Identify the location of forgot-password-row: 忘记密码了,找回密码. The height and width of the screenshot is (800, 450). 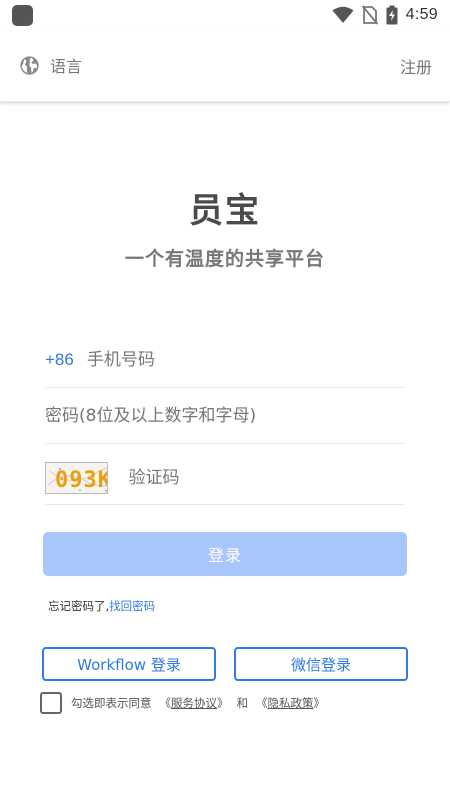
(101, 606).